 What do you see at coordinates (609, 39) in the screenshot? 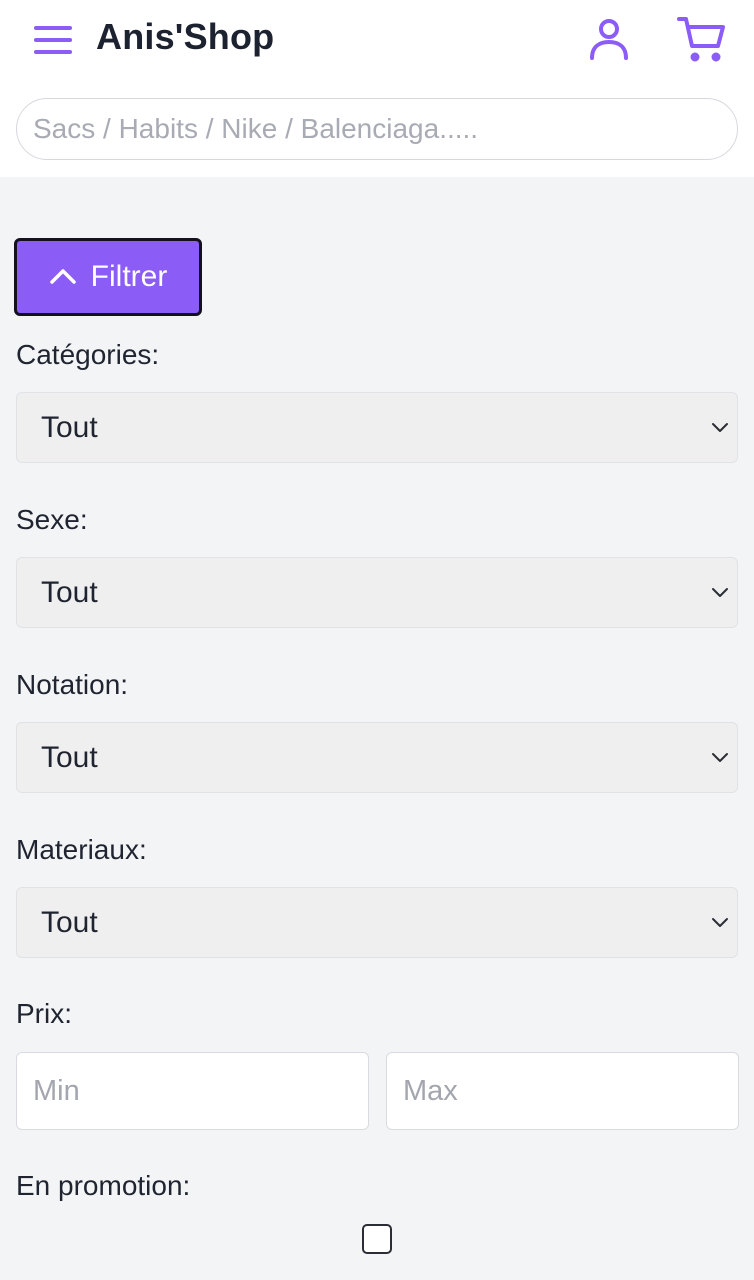
I see `user-icon` at bounding box center [609, 39].